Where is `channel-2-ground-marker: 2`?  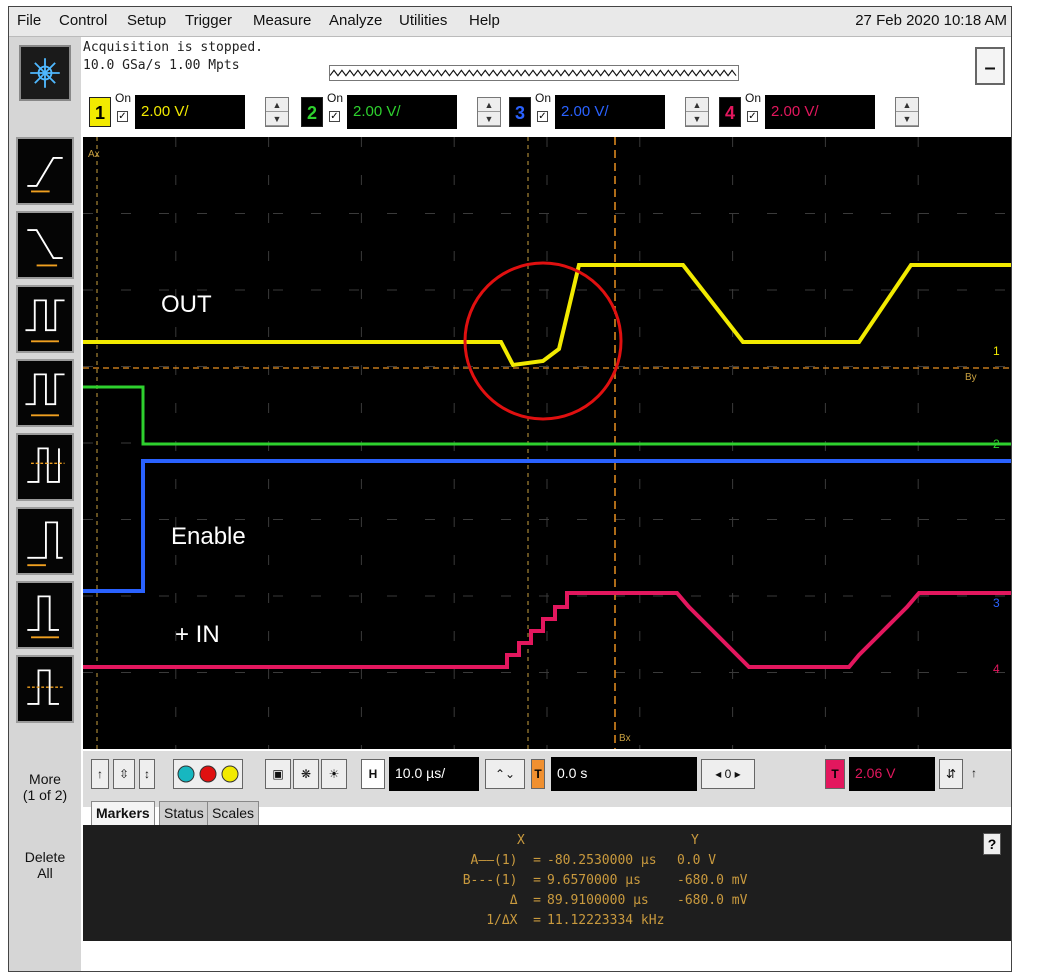 channel-2-ground-marker: 2 is located at coordinates (996, 444).